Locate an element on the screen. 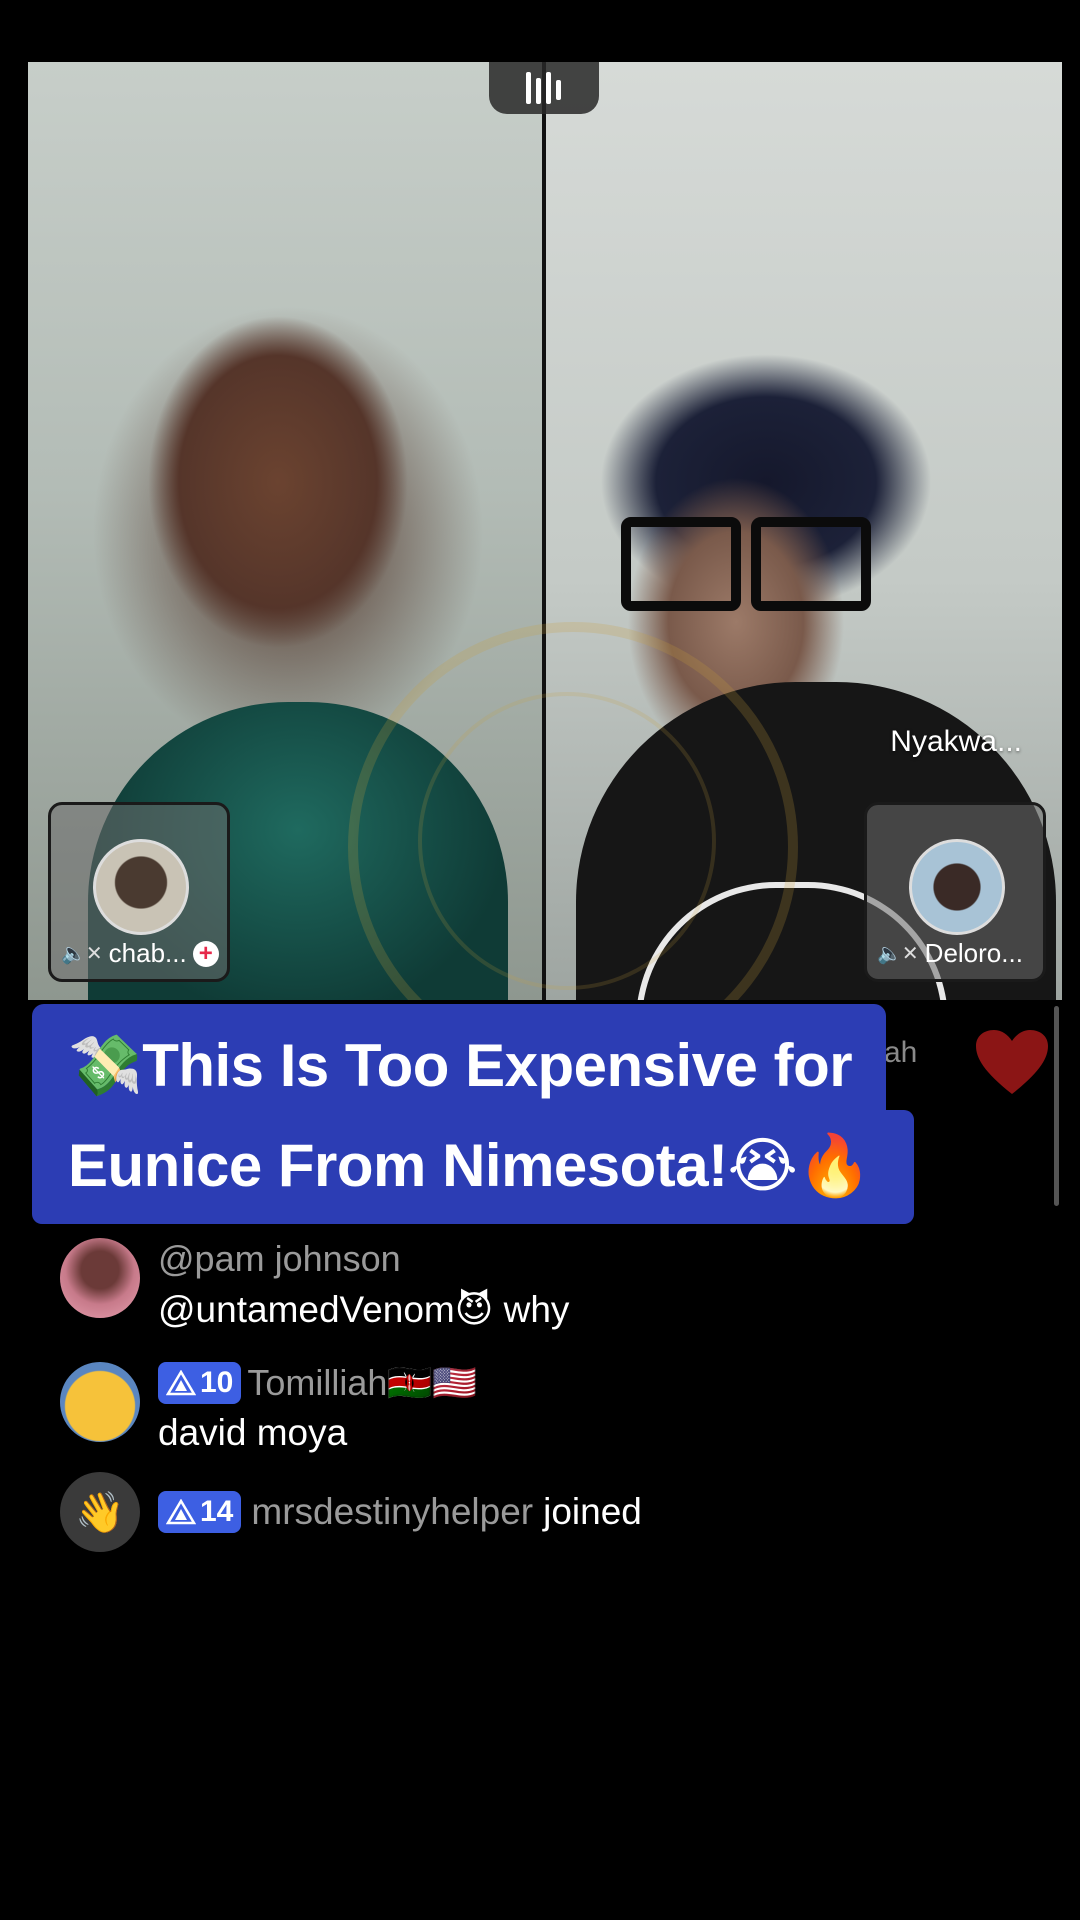 Image resolution: width=1080 pixels, height=1920 pixels. comment-username: Tomilliah🇰🇪🇺🇸 is located at coordinates (362, 1383).